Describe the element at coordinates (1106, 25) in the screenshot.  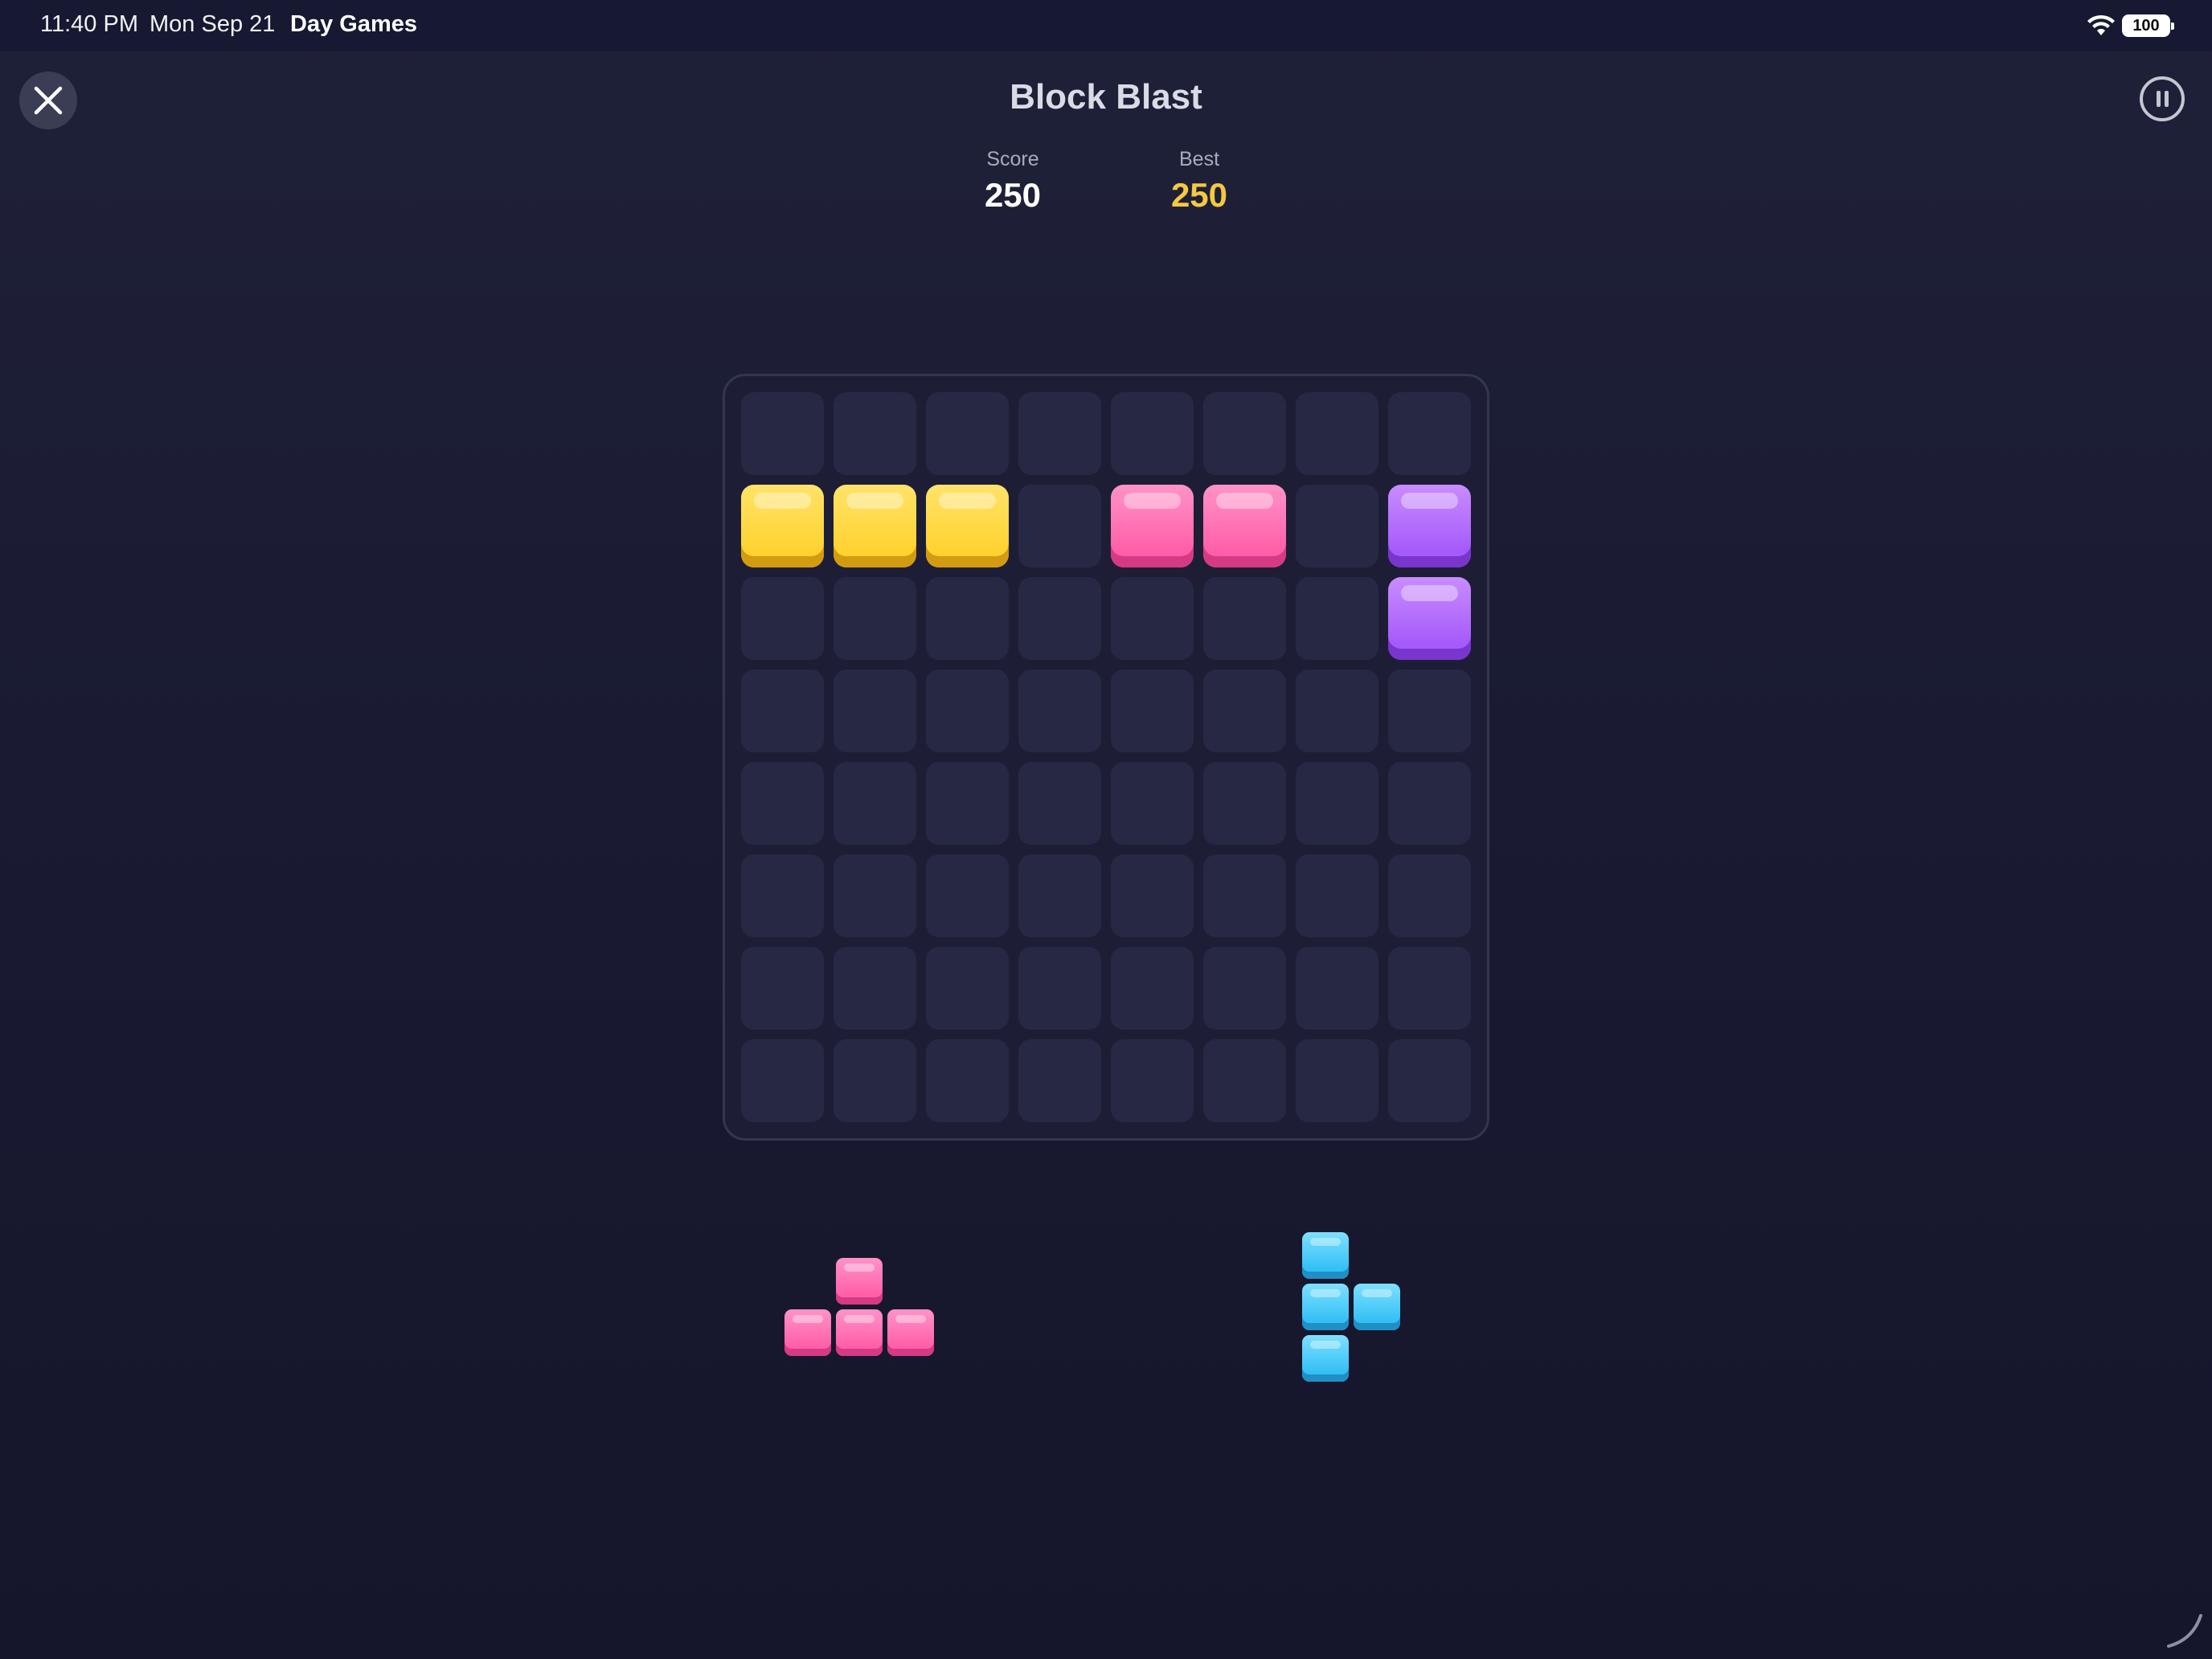
I see `status-bar: 11:40 PM Mon Sep 21 Day Games 100` at that location.